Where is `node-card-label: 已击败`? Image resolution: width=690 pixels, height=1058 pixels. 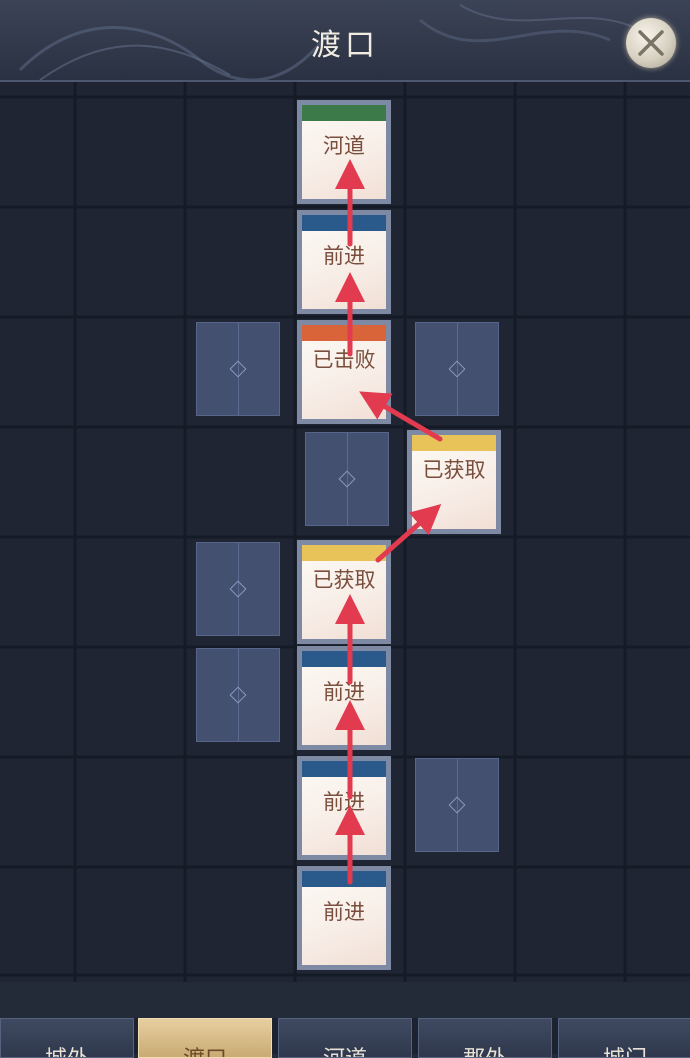 node-card-label: 已击败 is located at coordinates (344, 360).